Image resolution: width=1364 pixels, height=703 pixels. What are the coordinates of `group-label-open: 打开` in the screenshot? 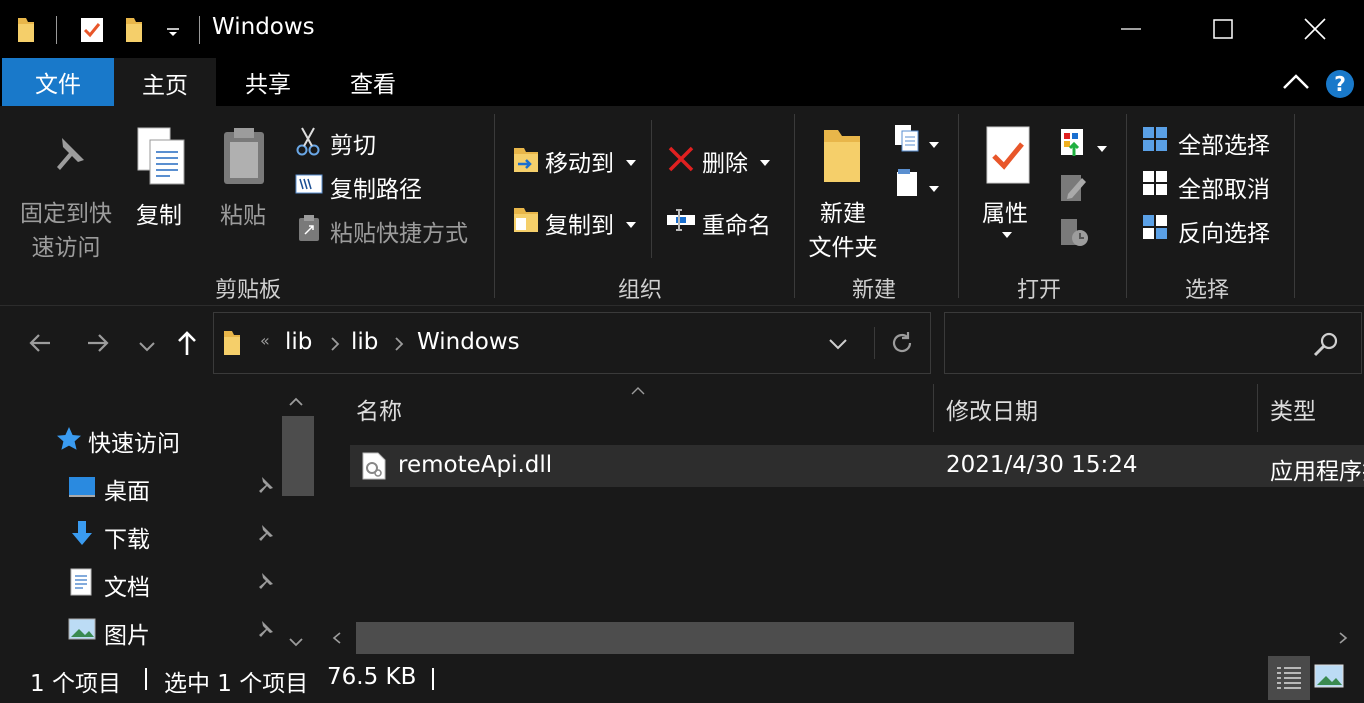 It's located at (1038, 290).